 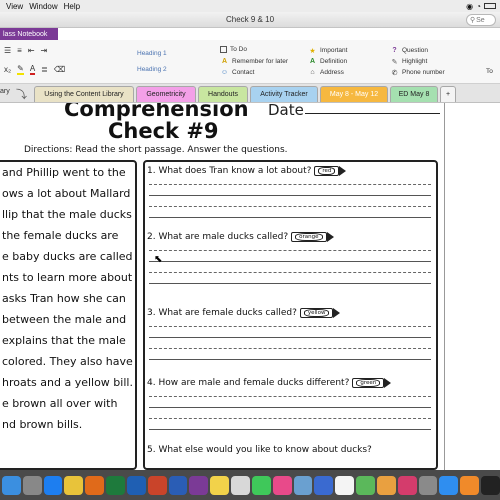 I want to click on crayon-body: green, so click(x=368, y=383).